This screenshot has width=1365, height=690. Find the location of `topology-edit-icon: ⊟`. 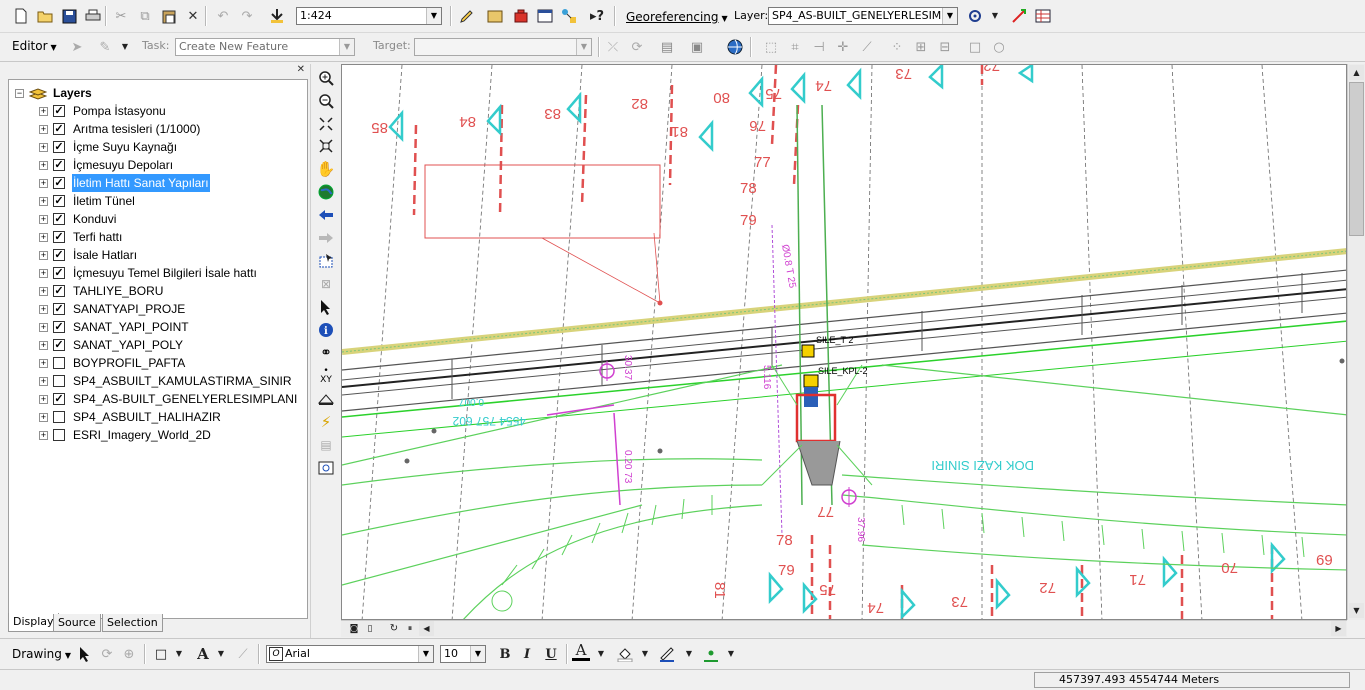

topology-edit-icon: ⊟ is located at coordinates (945, 47).